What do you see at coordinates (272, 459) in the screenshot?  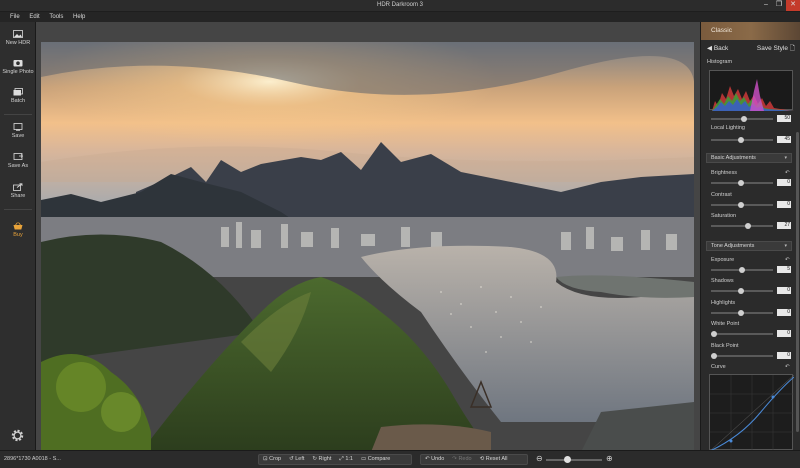 I see `crop-button: ⊡ Crop` at bounding box center [272, 459].